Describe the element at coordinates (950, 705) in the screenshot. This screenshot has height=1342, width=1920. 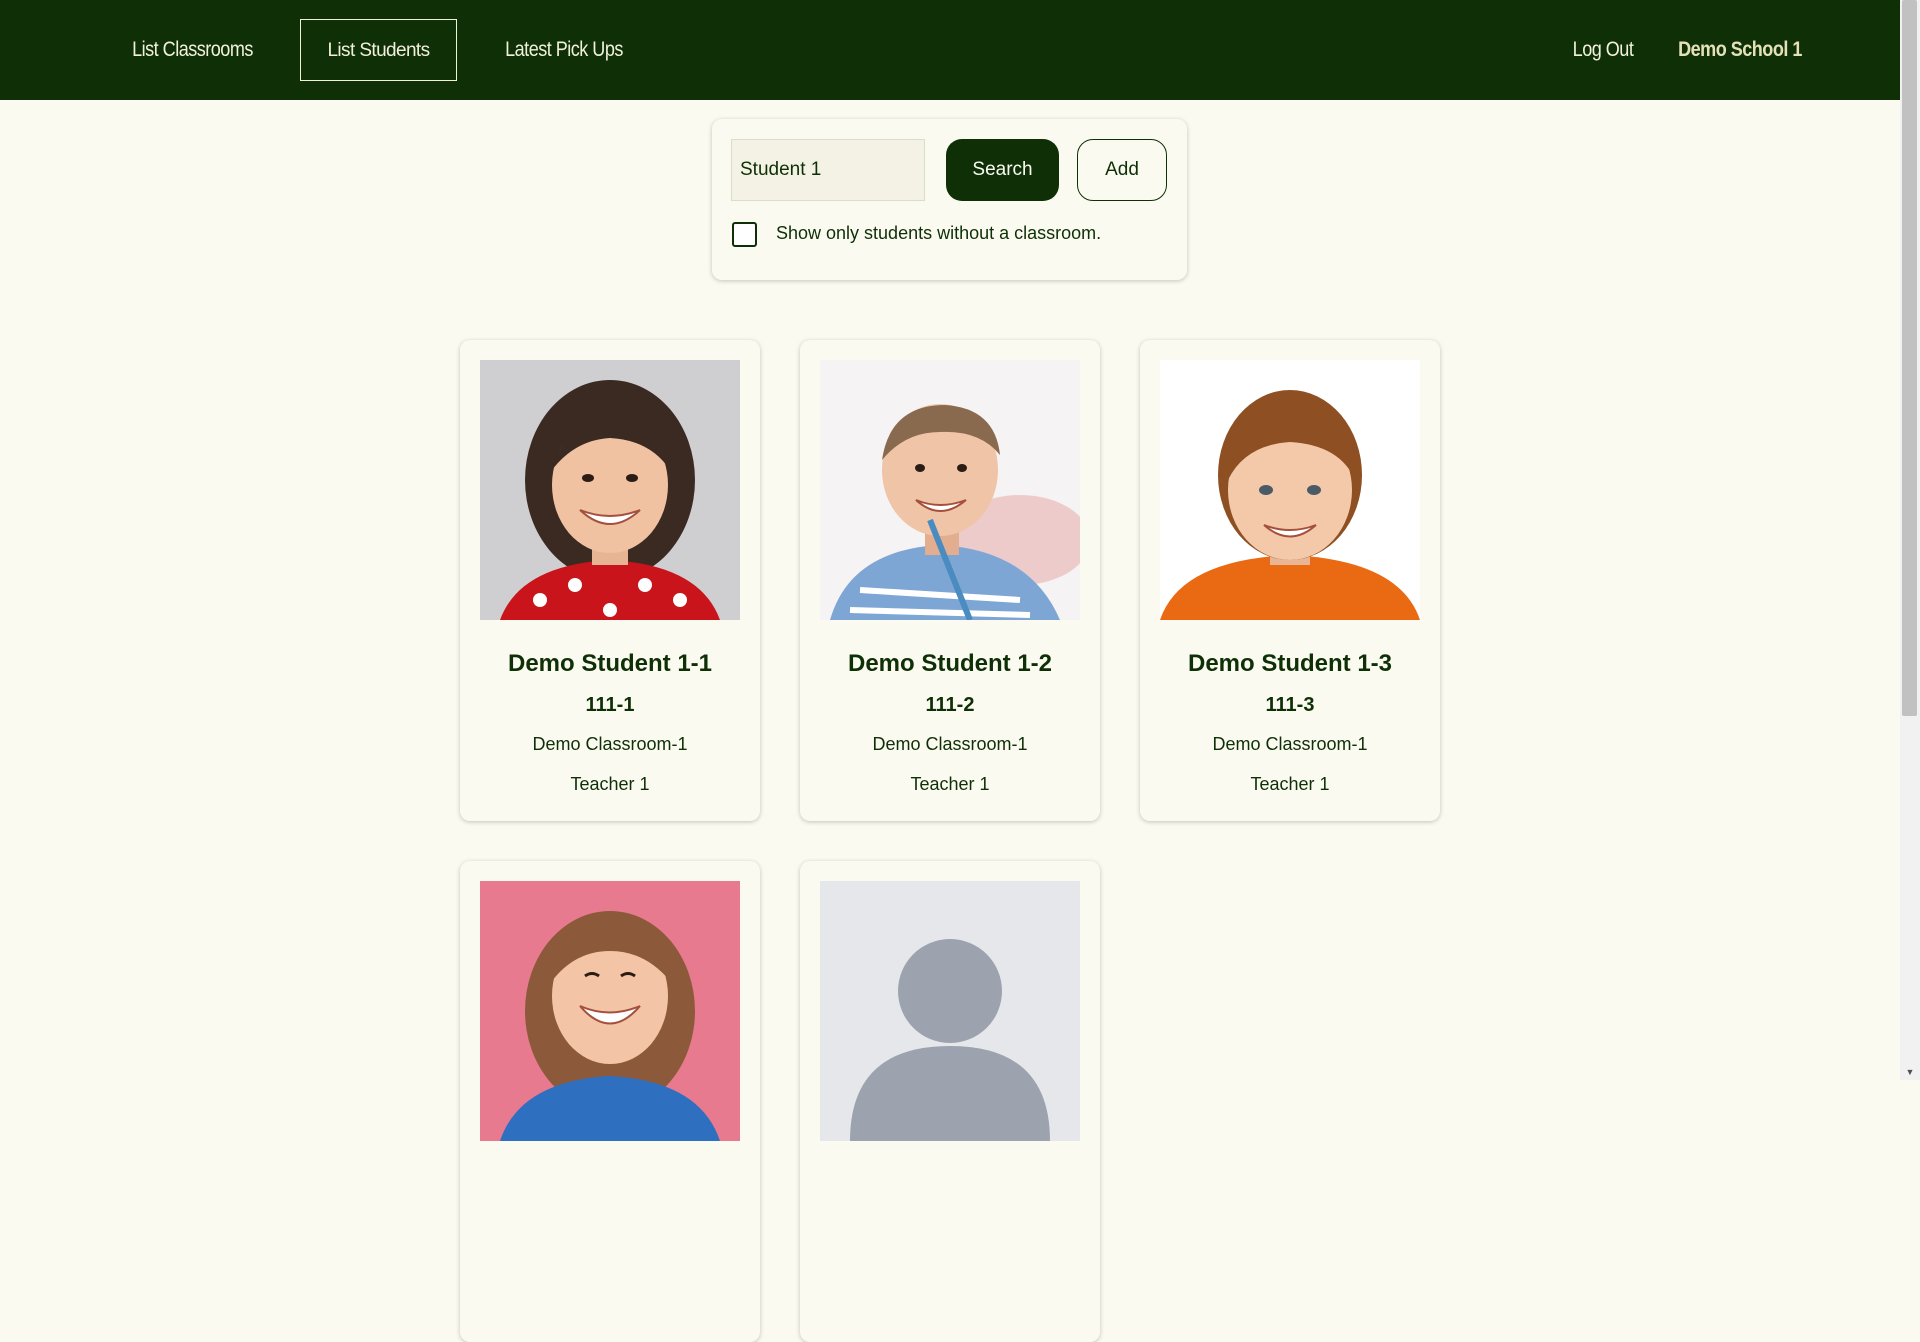
I see `student-id: 111-2` at that location.